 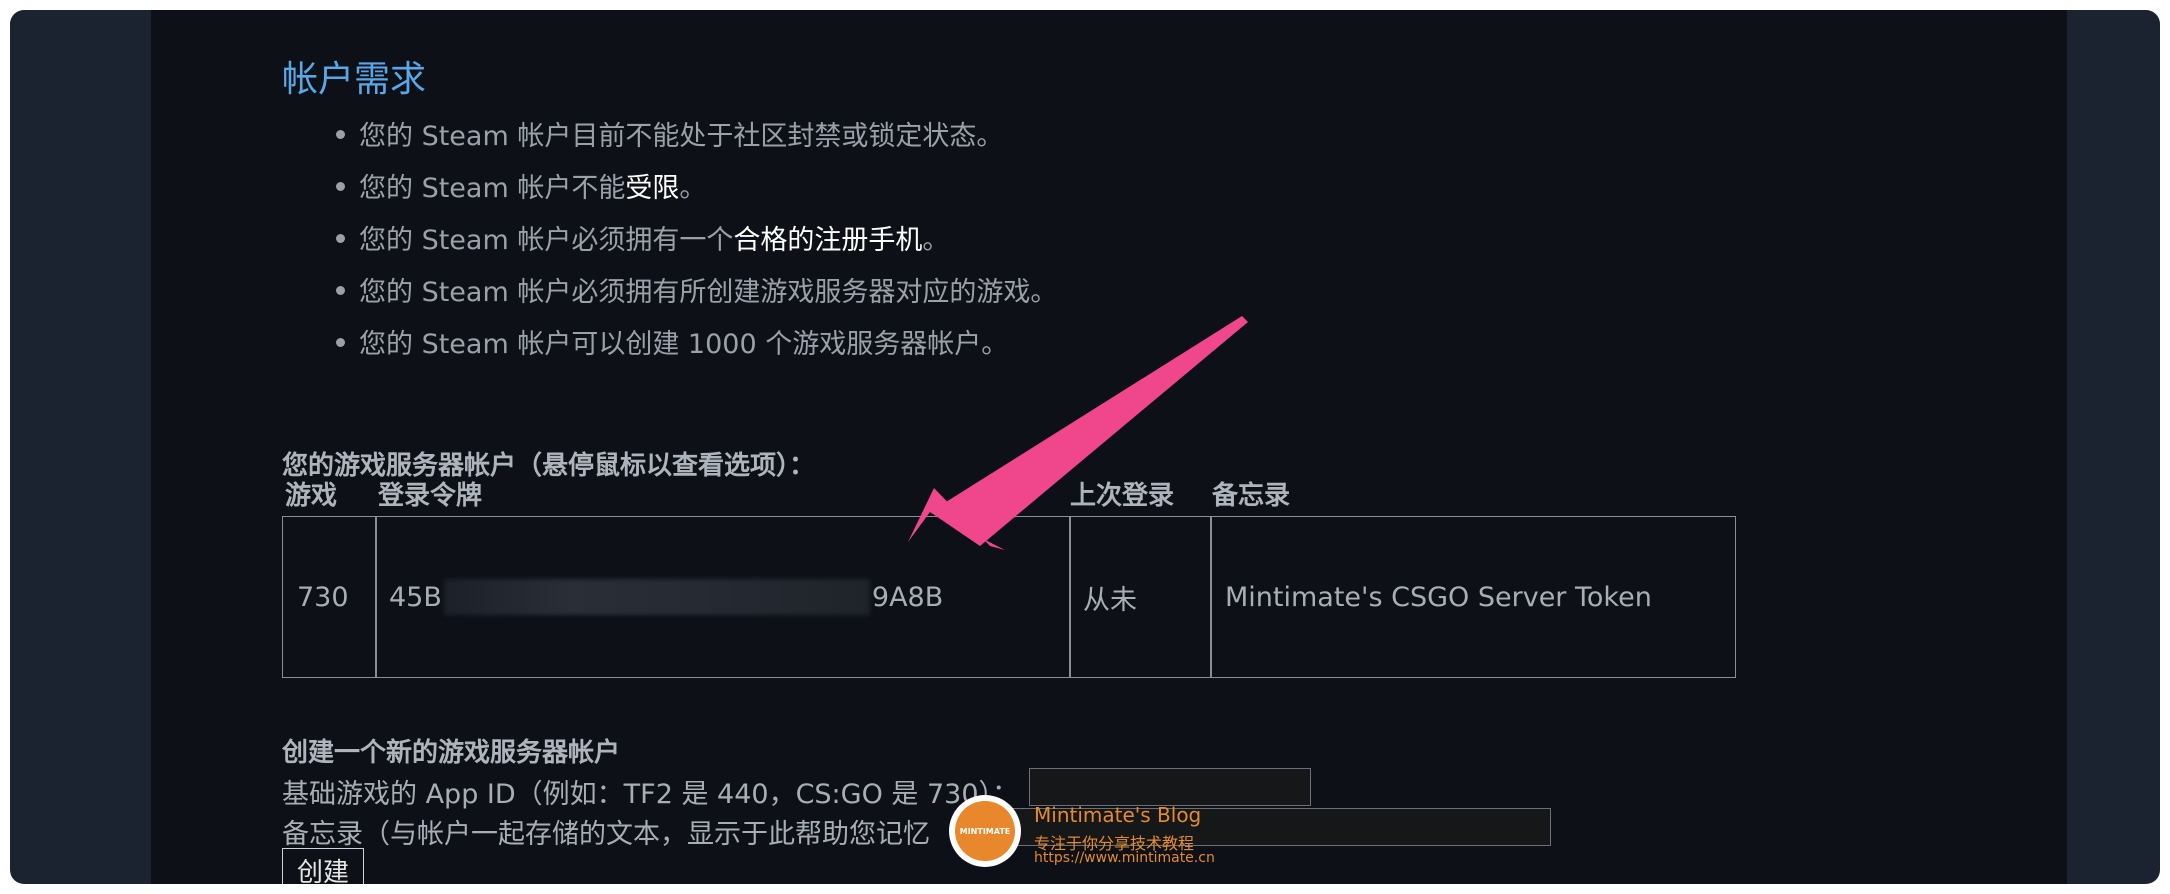 What do you see at coordinates (311, 496) in the screenshot?
I see `column-header-game: 游戏` at bounding box center [311, 496].